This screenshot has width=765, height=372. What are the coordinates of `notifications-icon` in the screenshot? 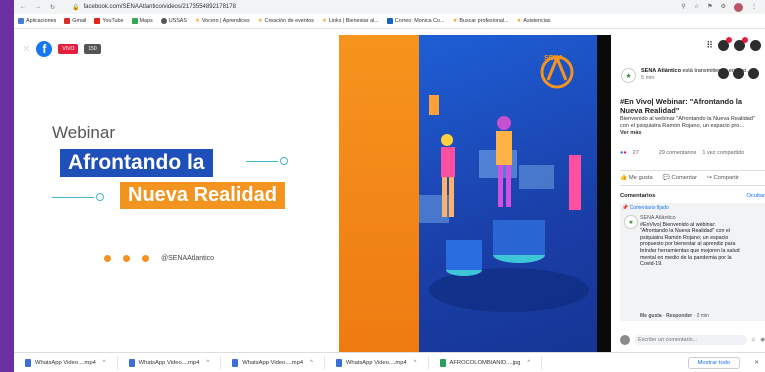 It's located at (741, 43).